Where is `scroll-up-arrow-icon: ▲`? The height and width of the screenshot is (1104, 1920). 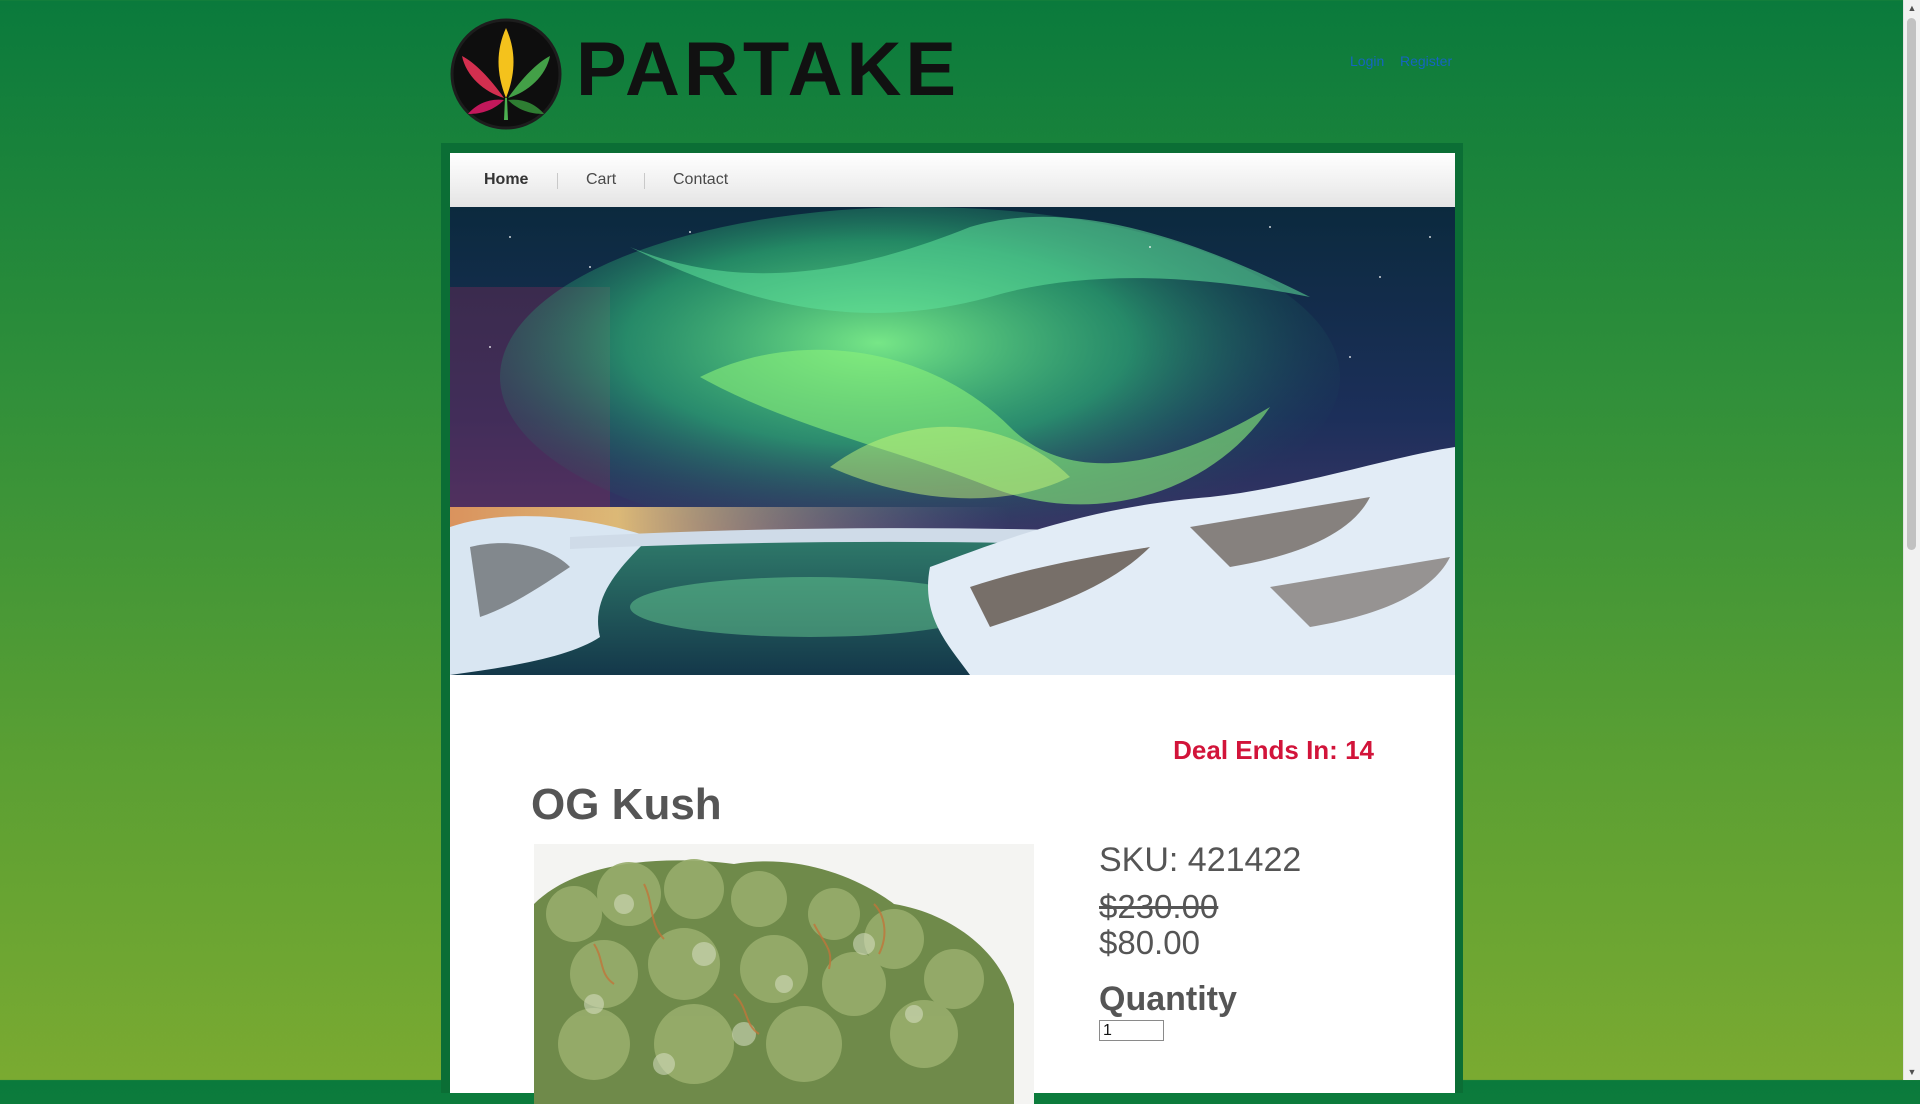 scroll-up-arrow-icon: ▲ is located at coordinates (1912, 8).